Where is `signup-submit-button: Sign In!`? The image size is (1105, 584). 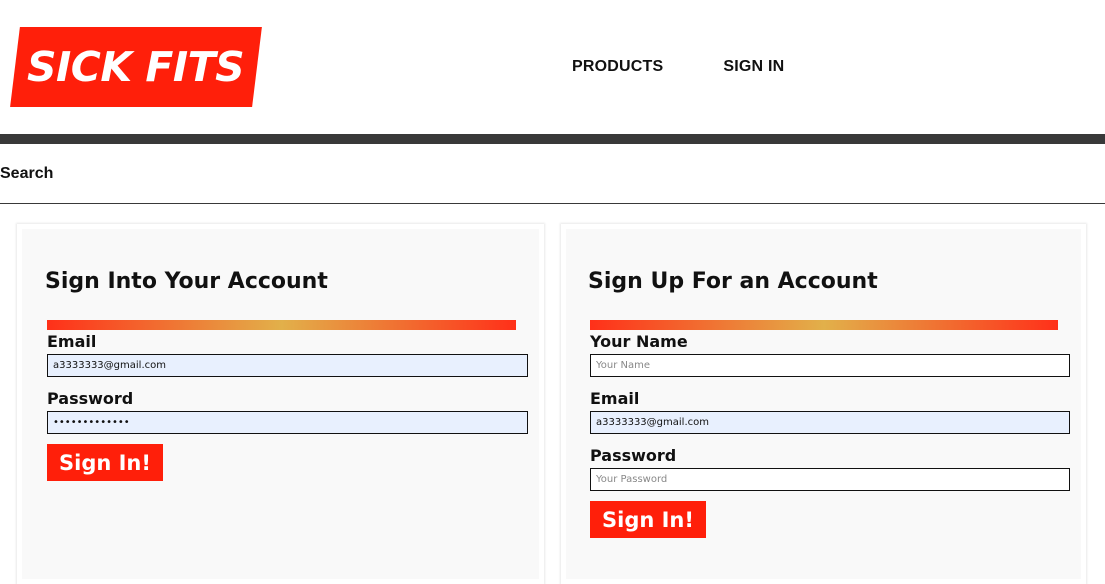 signup-submit-button: Sign In! is located at coordinates (648, 519).